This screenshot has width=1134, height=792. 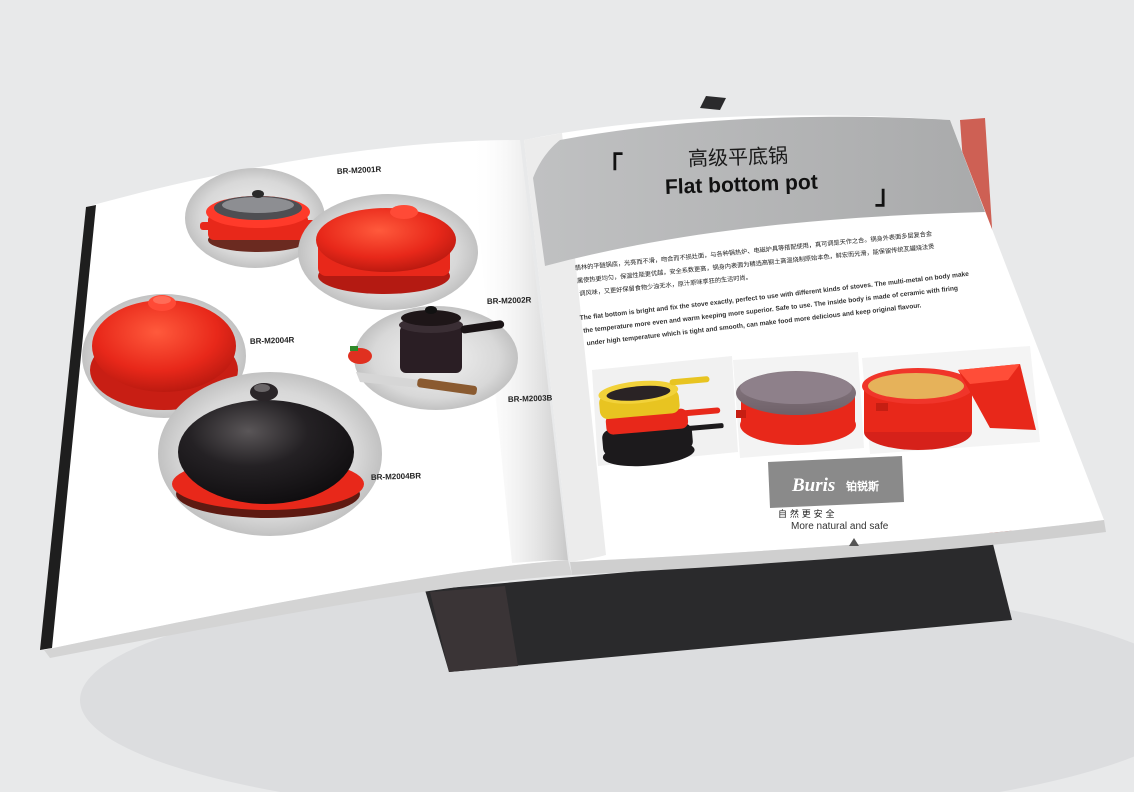 I want to click on header-title-cn: 高级平底锅, so click(x=738, y=156).